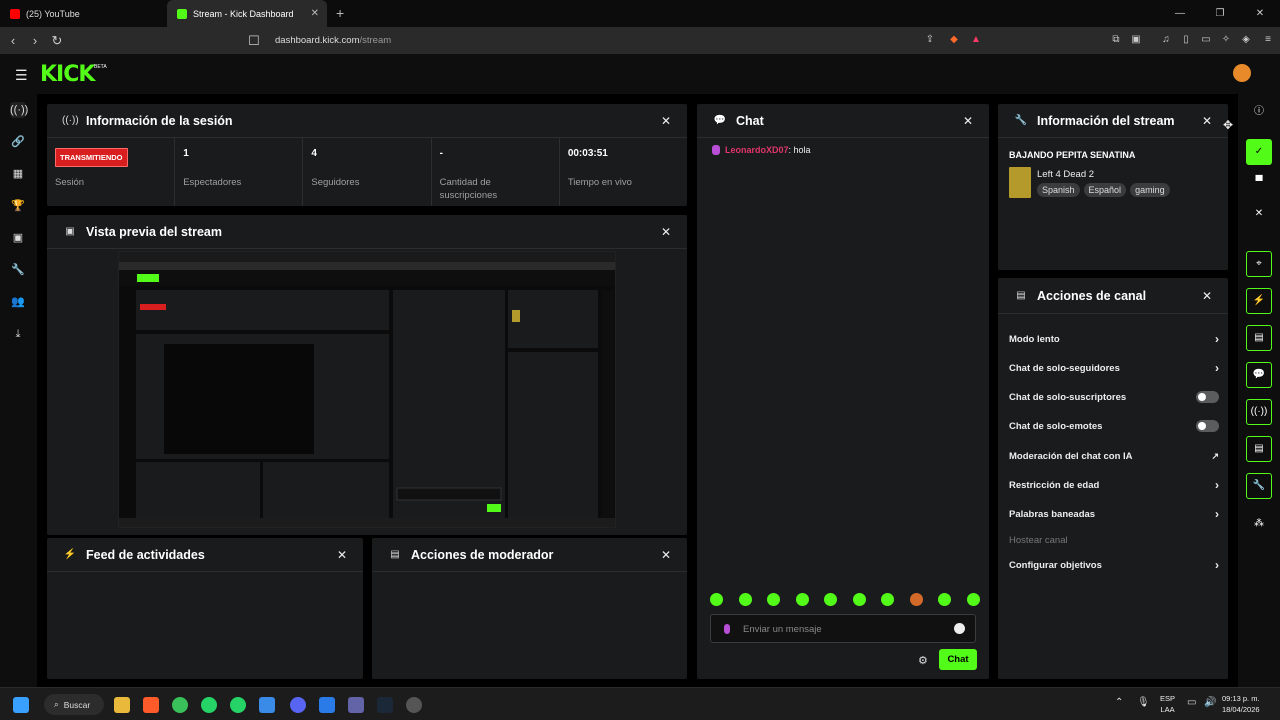 The height and width of the screenshot is (720, 1280). Describe the element at coordinates (1186, 40) in the screenshot. I see `sidebar-icon: ▯` at that location.